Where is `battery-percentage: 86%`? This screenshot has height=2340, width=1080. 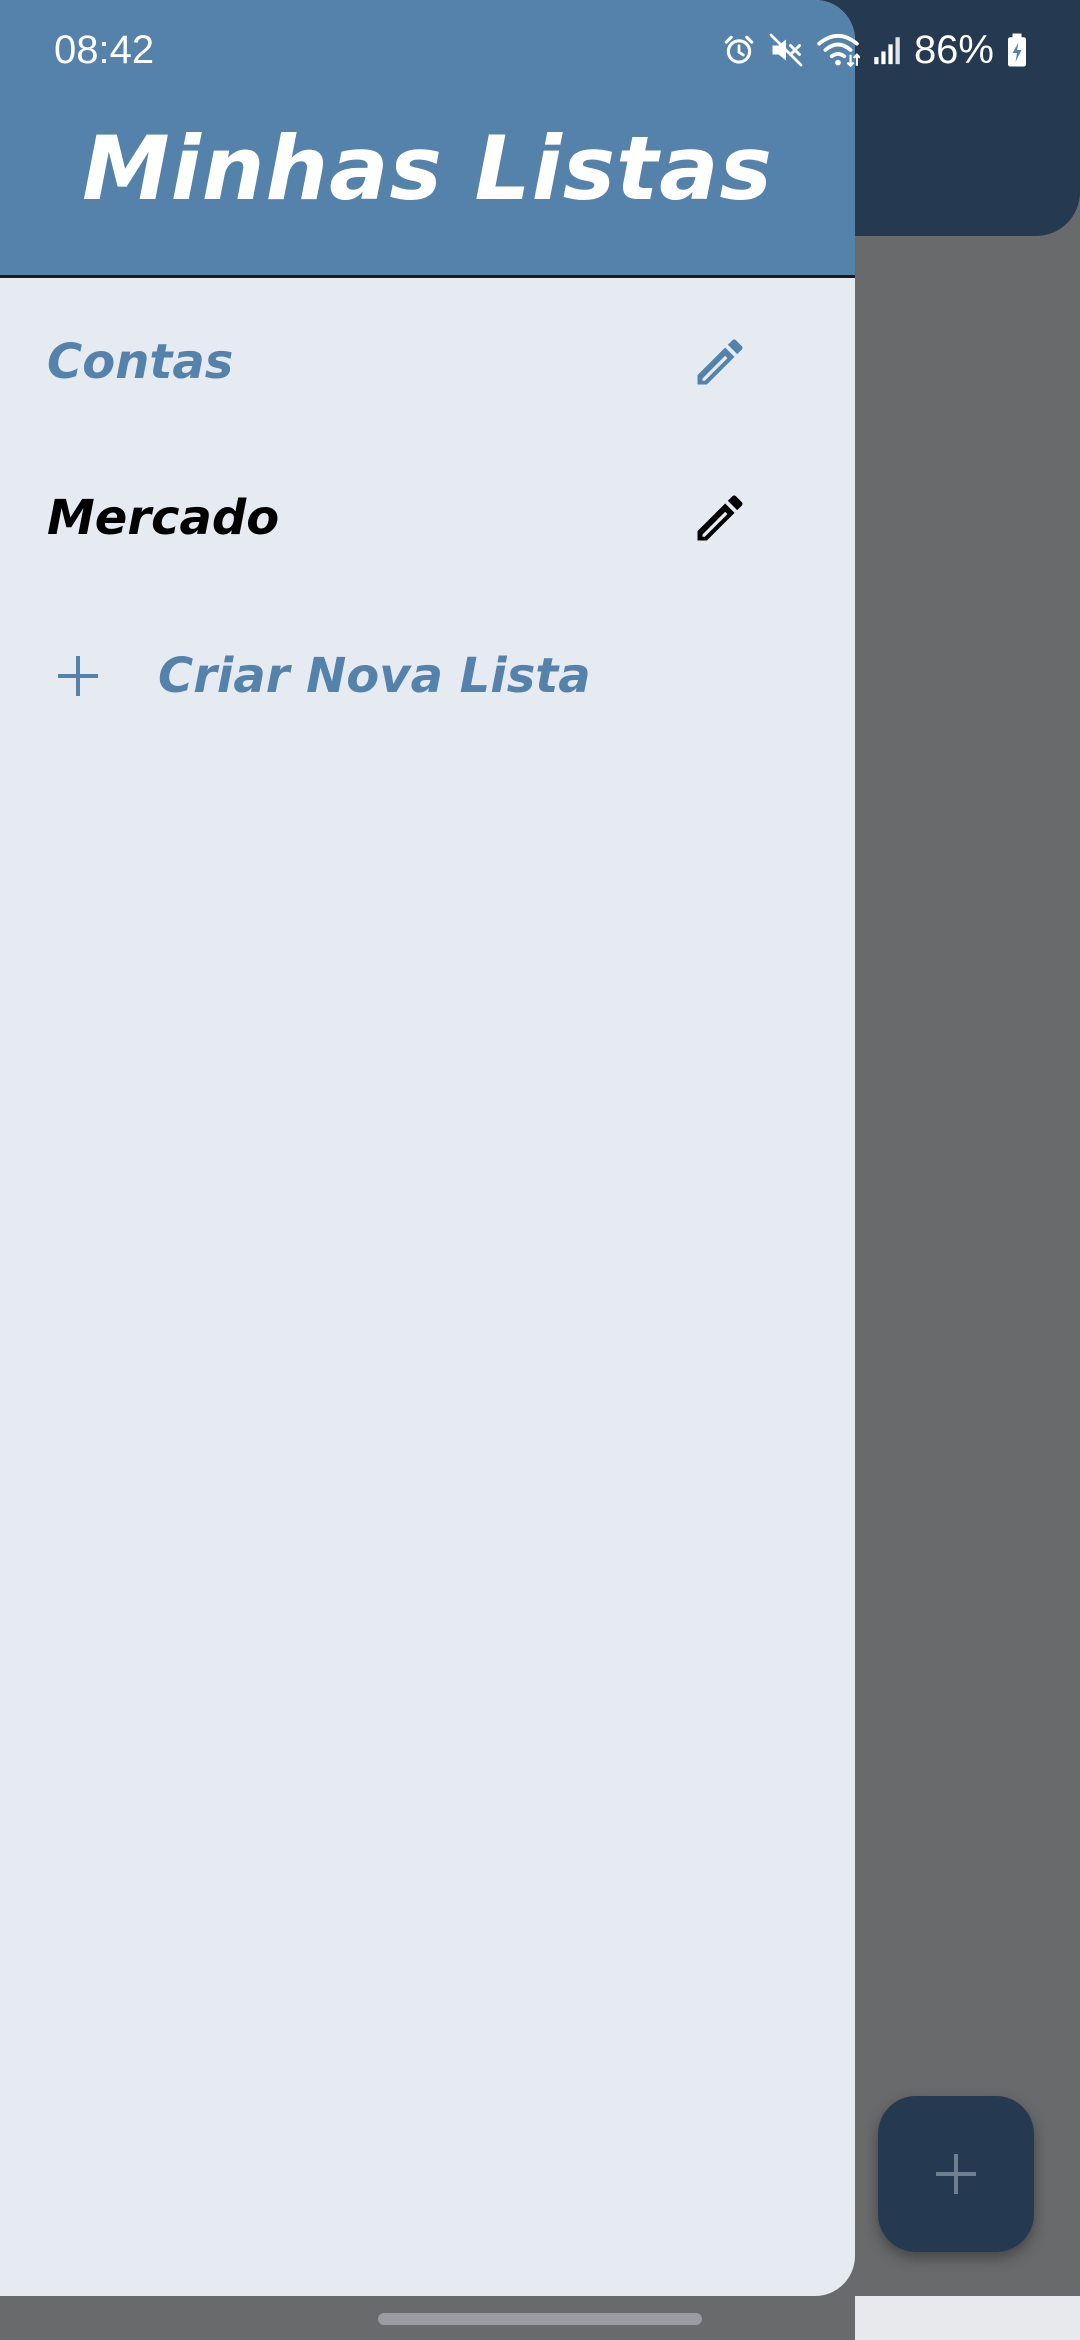 battery-percentage: 86% is located at coordinates (953, 50).